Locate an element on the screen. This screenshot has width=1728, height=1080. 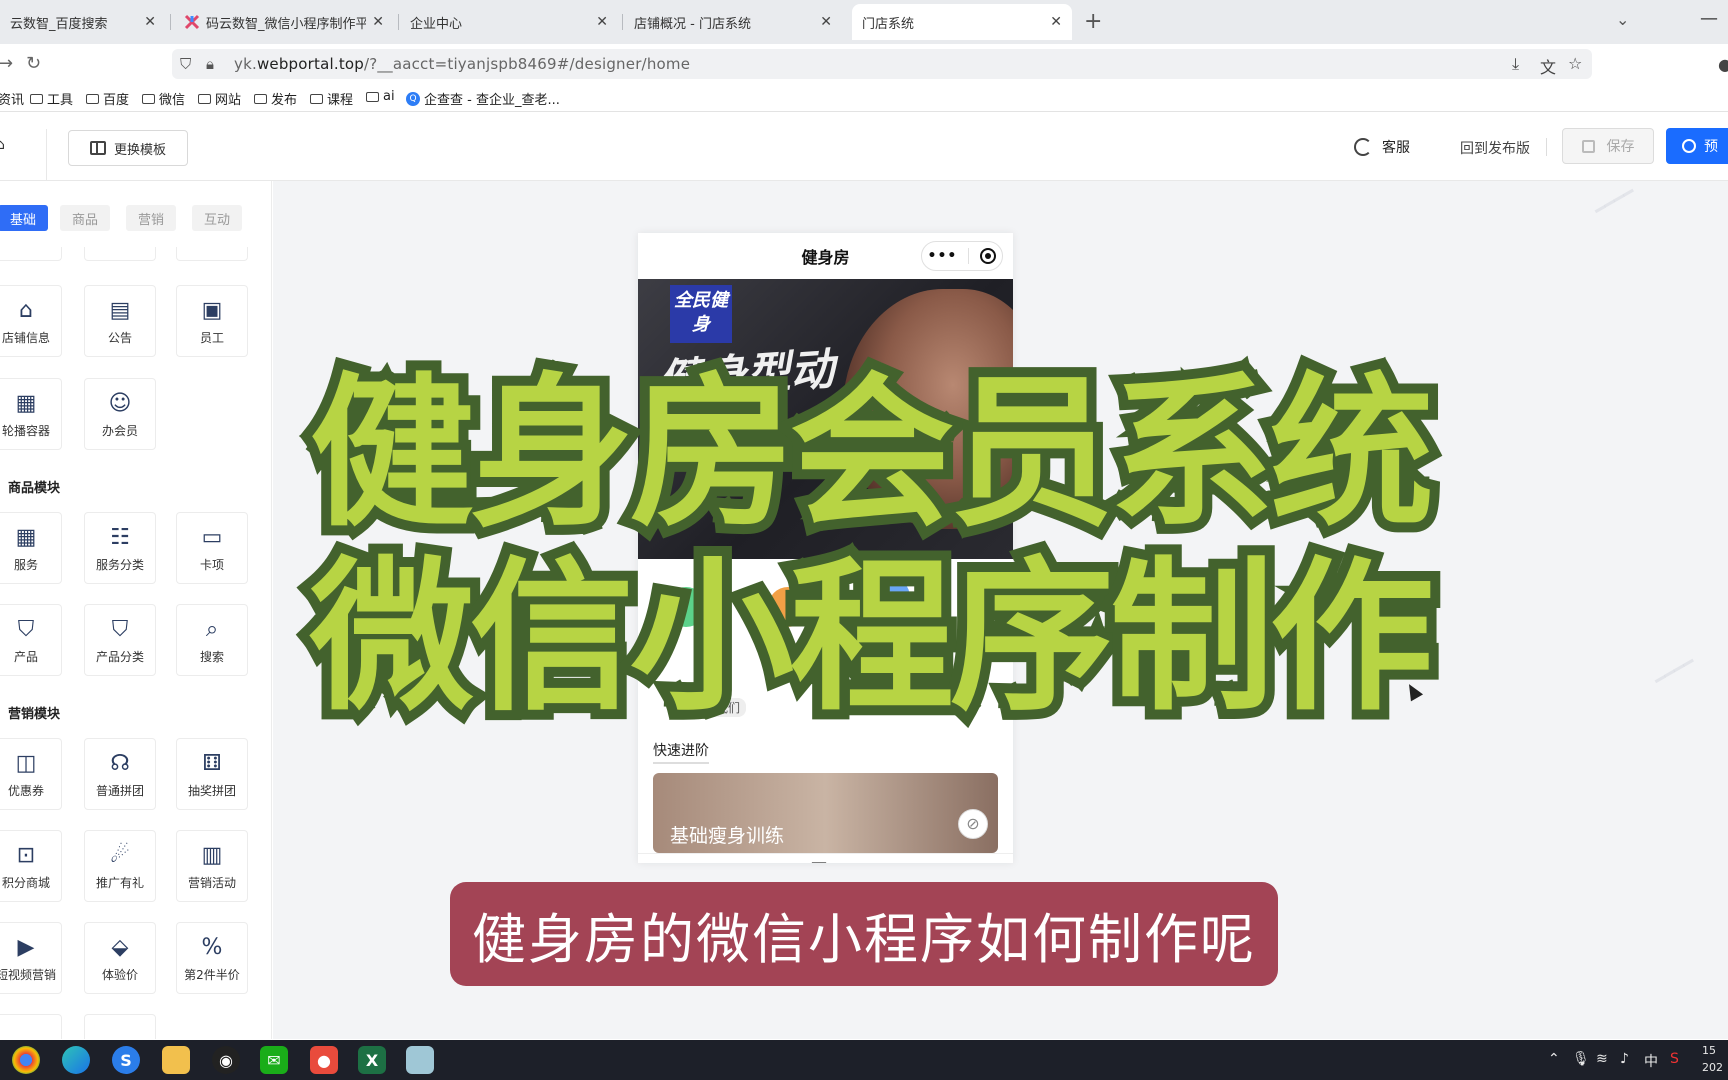
file-explorer-icon is located at coordinates (176, 1060).